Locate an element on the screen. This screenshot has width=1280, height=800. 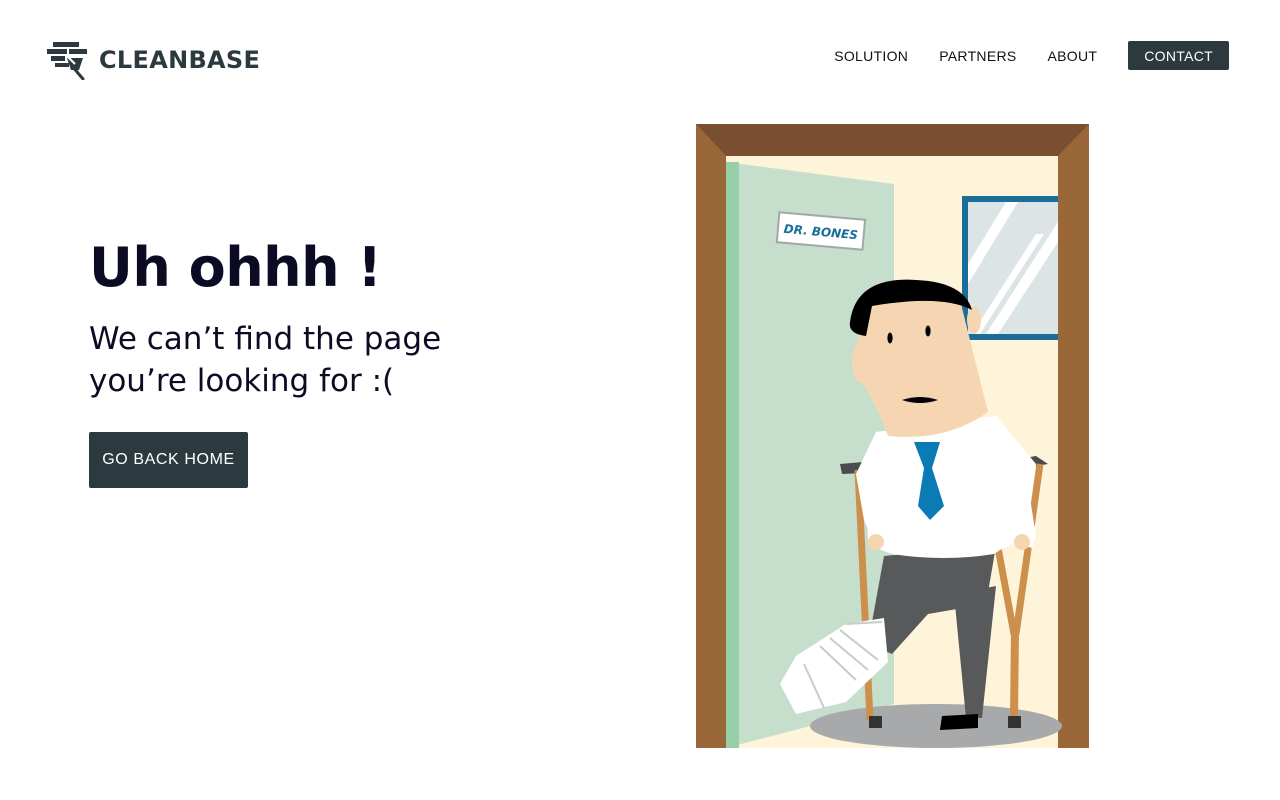
nav-link-partners: PARTNERS is located at coordinates (977, 56).